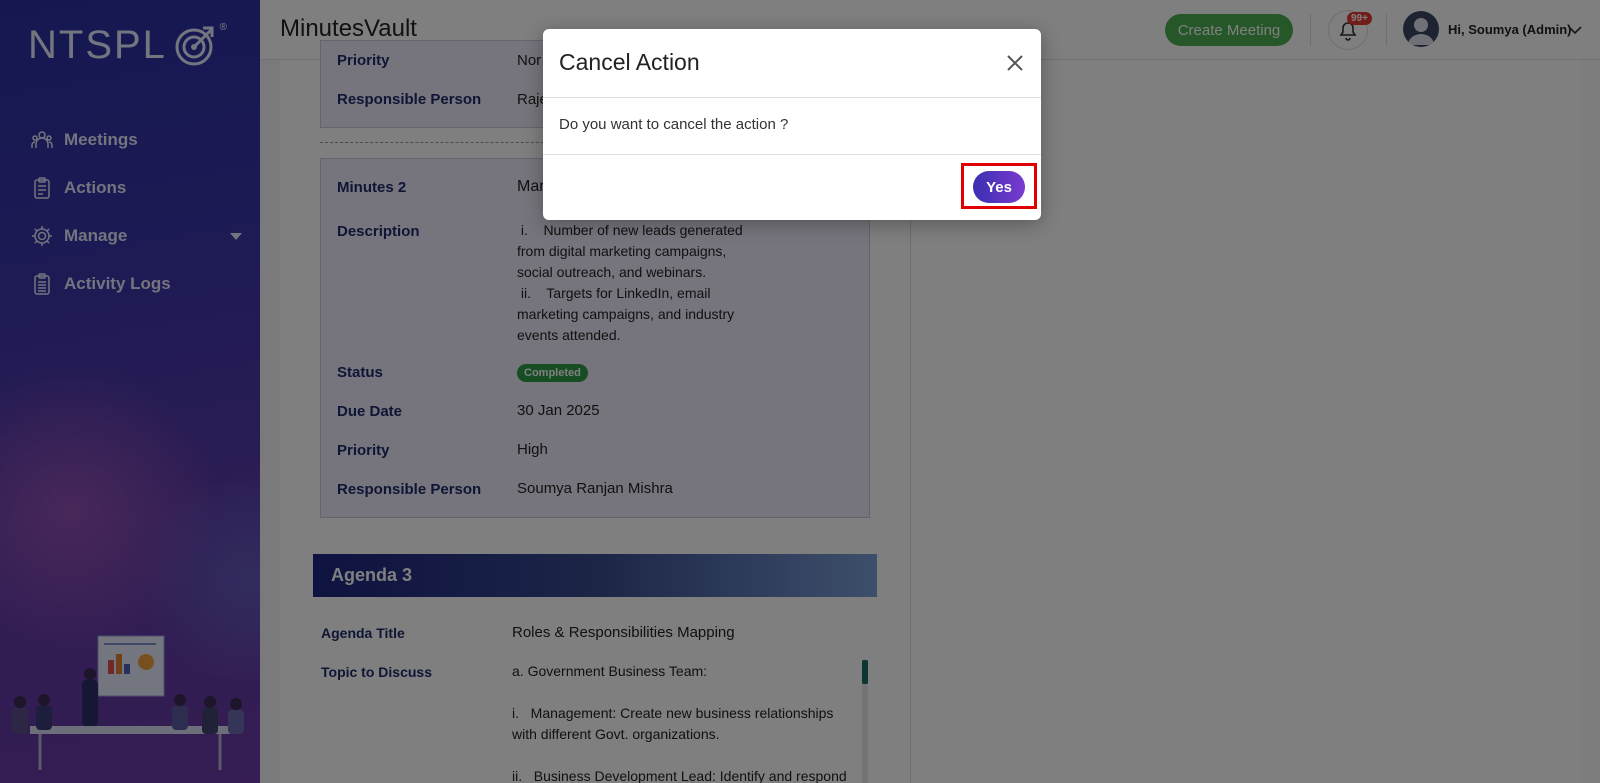 The image size is (1600, 783). Describe the element at coordinates (629, 62) in the screenshot. I see `dialog-title: Cancel Action` at that location.